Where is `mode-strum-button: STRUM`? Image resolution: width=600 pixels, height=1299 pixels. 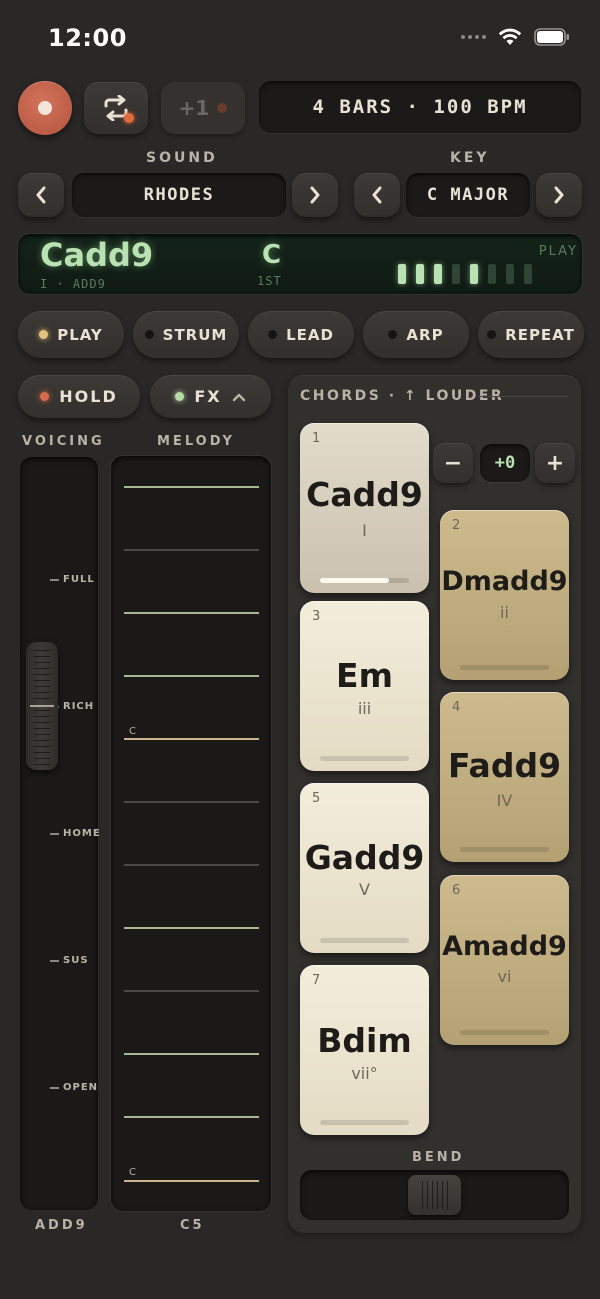 mode-strum-button: STRUM is located at coordinates (186, 334).